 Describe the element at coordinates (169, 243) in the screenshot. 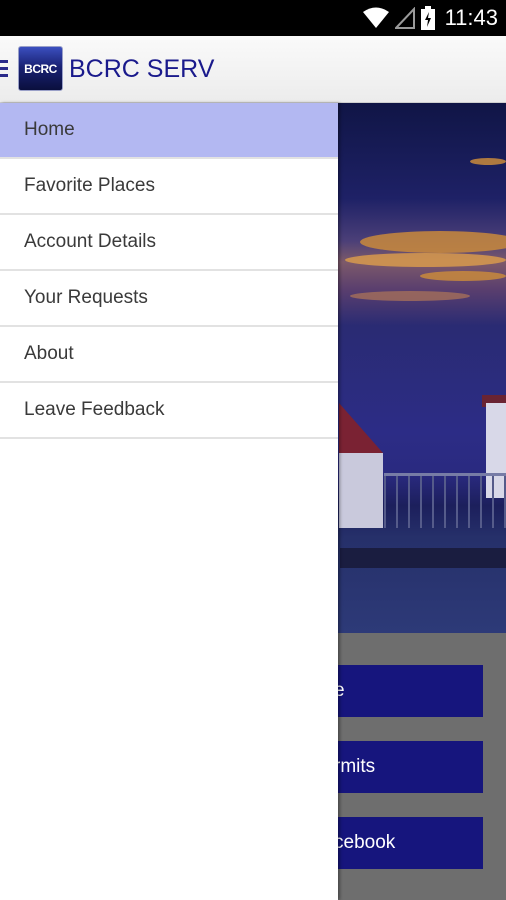

I see `drawer-item-account-details: Account Details` at that location.